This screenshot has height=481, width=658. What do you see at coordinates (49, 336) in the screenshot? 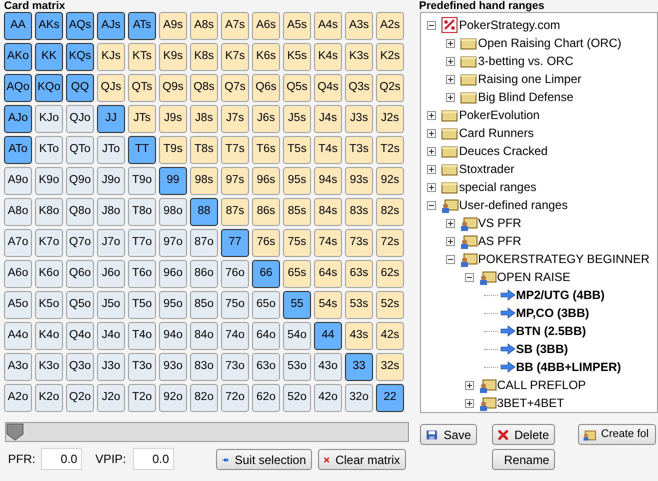
I see `hand-cell: K4o` at bounding box center [49, 336].